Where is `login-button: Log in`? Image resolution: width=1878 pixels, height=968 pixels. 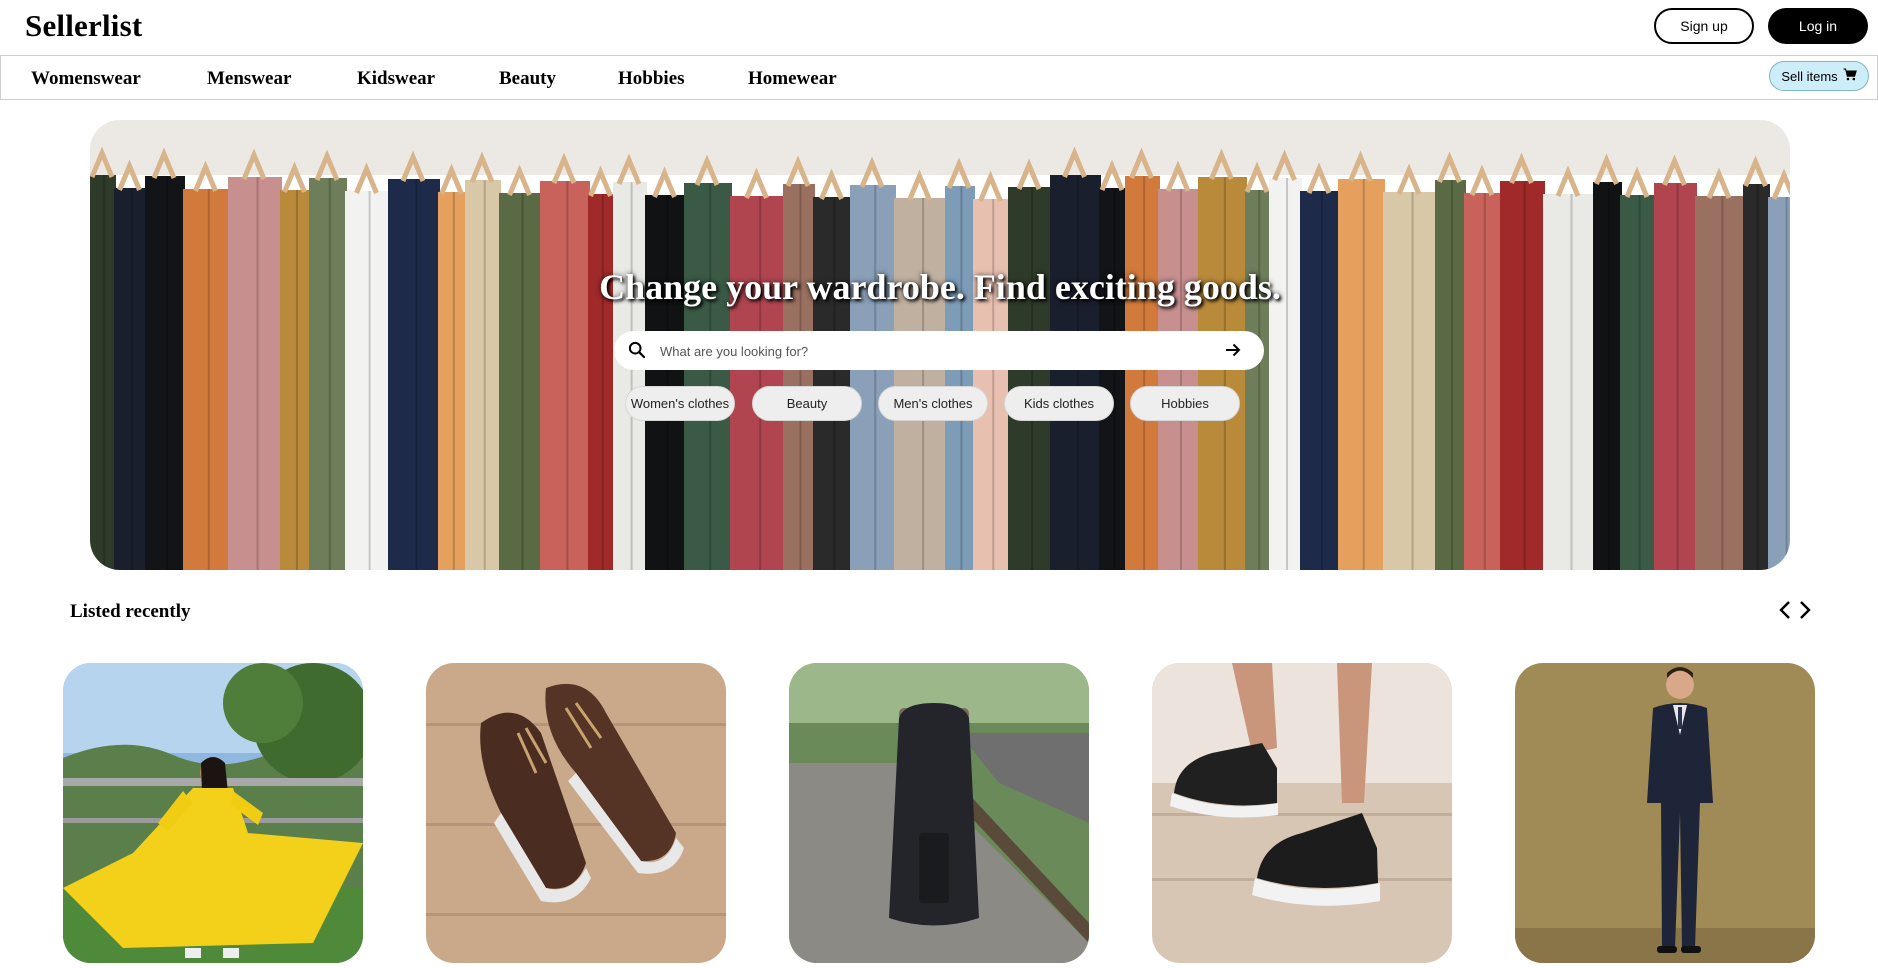
login-button: Log in is located at coordinates (1818, 26).